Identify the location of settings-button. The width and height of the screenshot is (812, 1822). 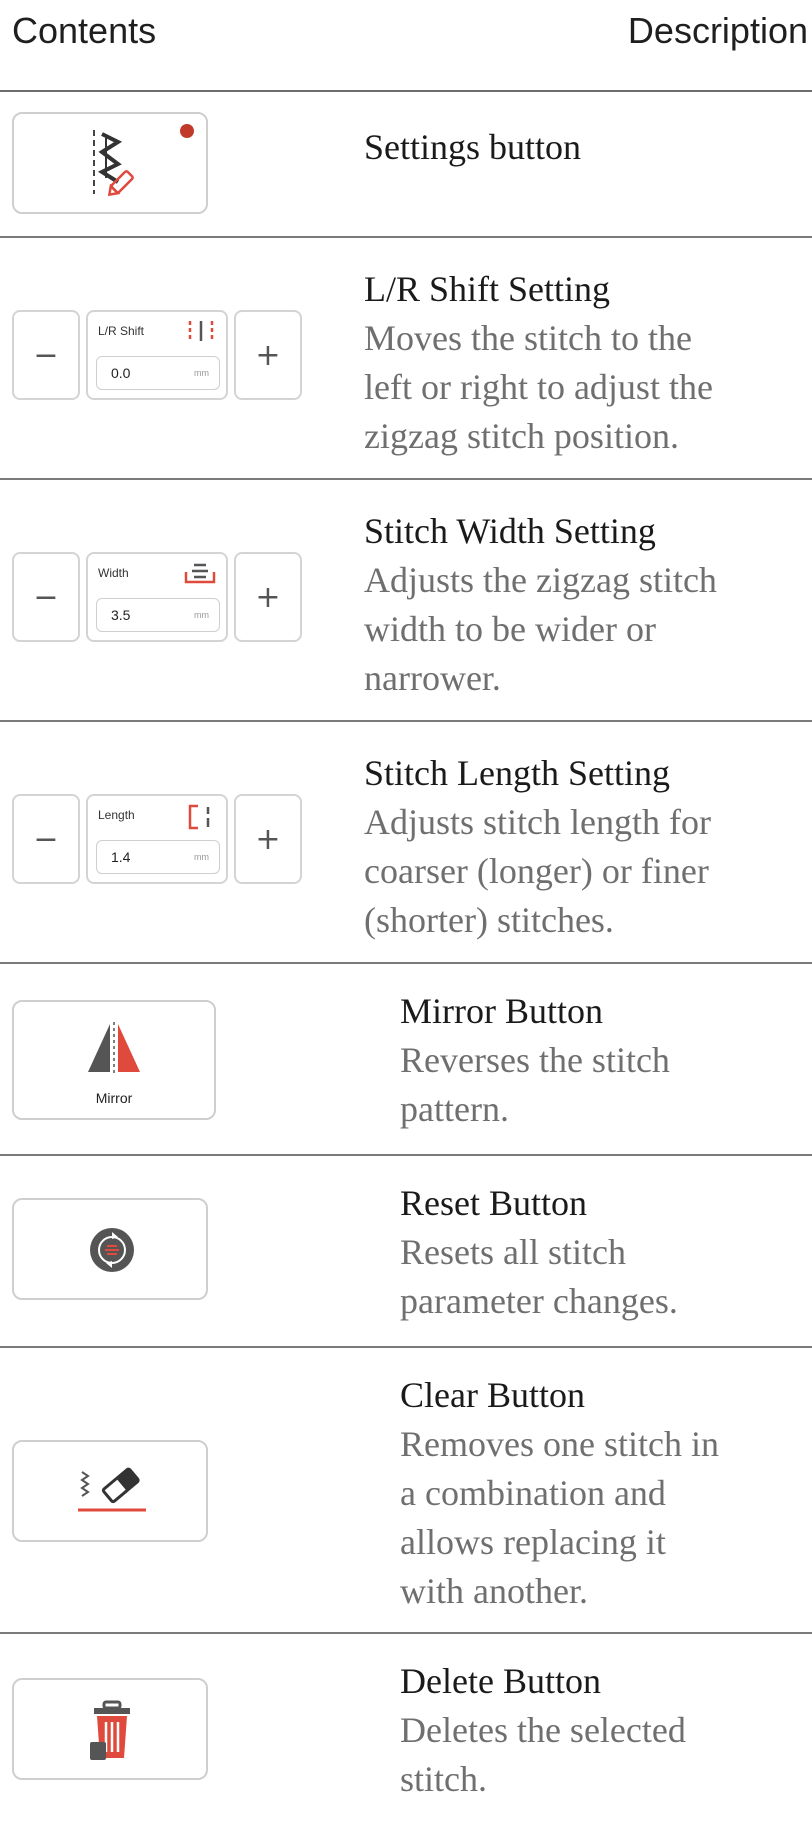
(110, 163).